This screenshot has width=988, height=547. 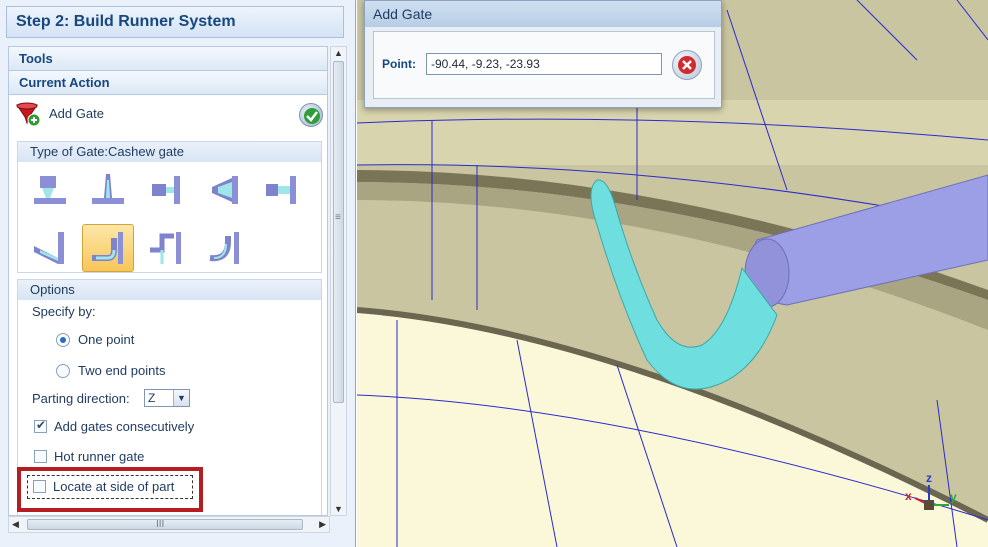 What do you see at coordinates (108, 248) in the screenshot?
I see `cashew-gate-icon` at bounding box center [108, 248].